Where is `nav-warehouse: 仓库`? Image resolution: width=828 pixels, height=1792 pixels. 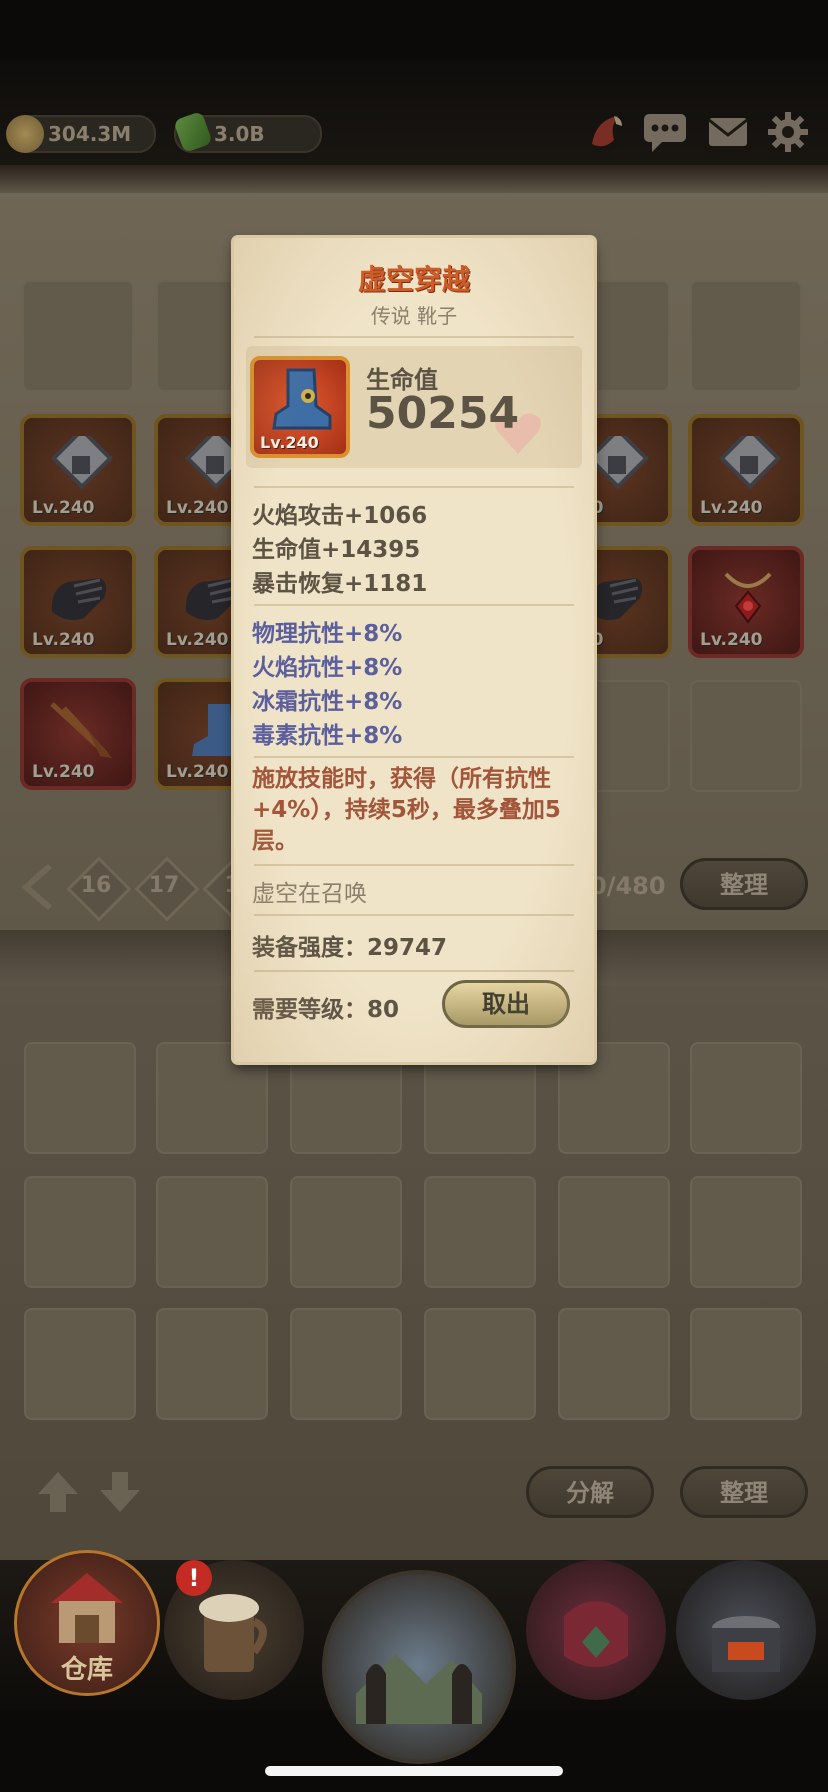 nav-warehouse: 仓库 is located at coordinates (87, 1623).